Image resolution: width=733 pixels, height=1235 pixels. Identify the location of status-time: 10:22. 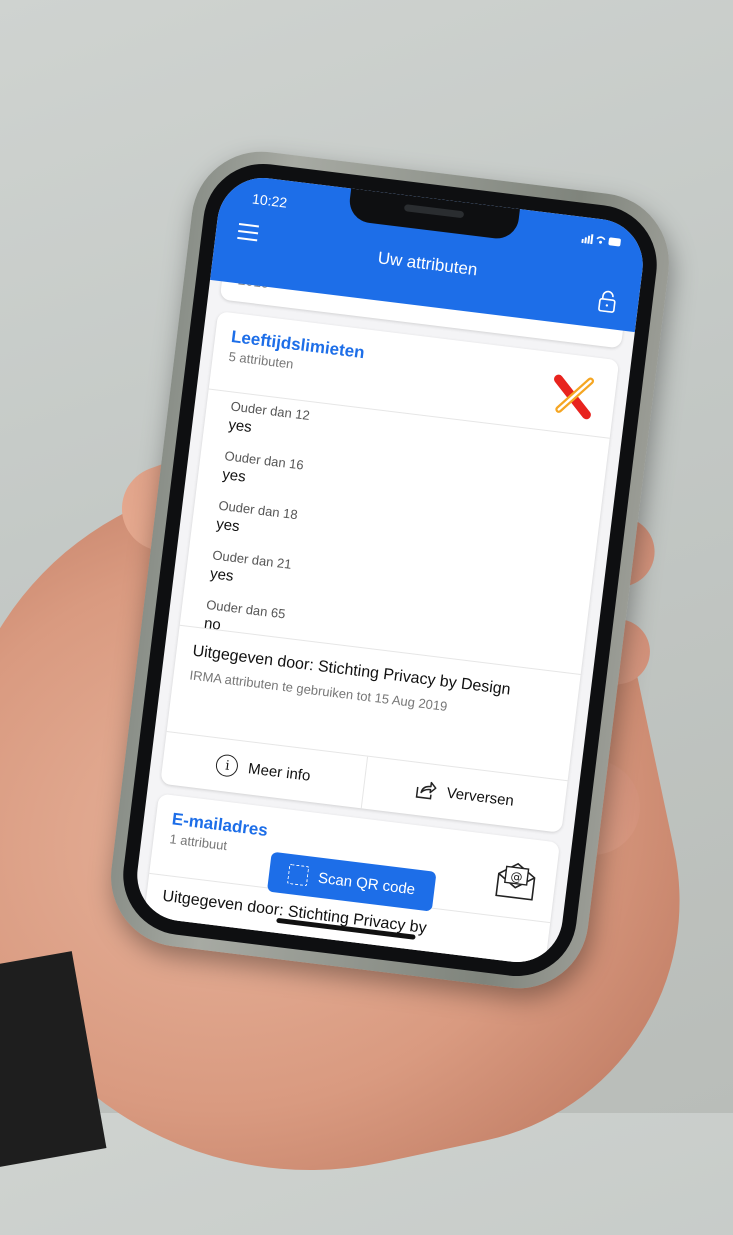
(270, 200).